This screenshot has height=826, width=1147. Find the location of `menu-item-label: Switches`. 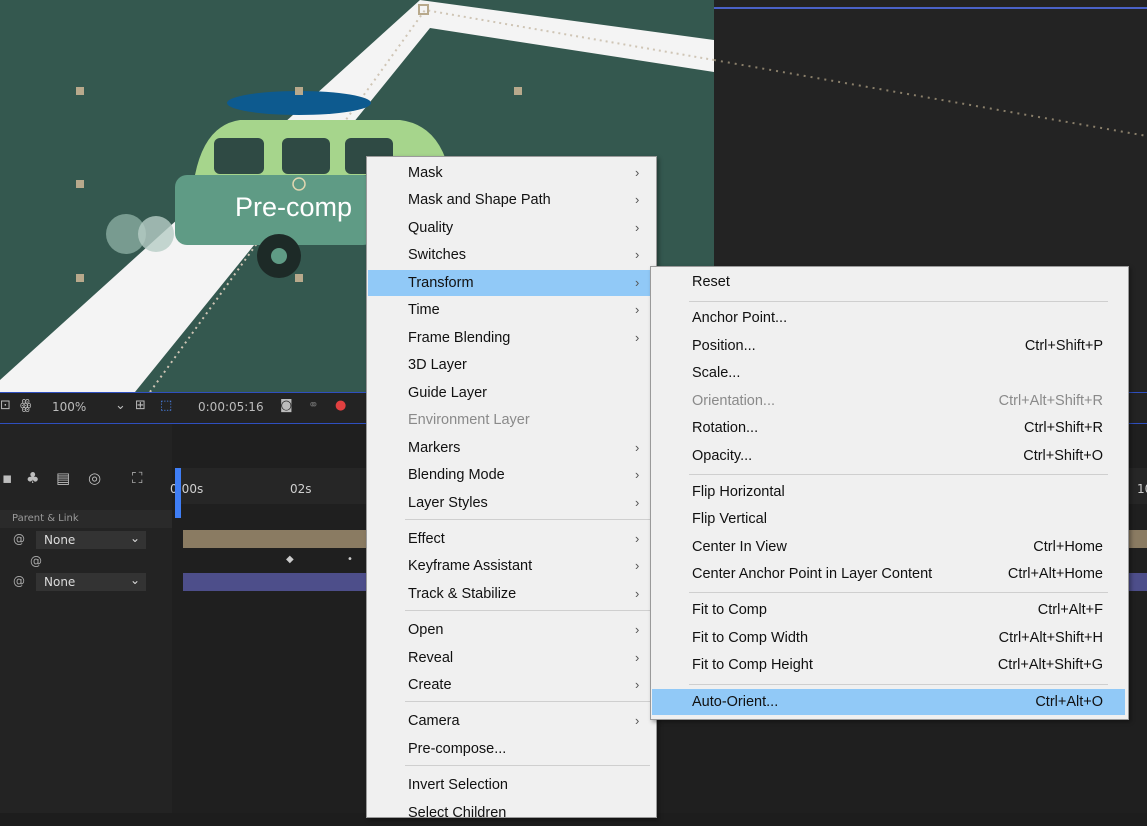

menu-item-label: Switches is located at coordinates (437, 255).